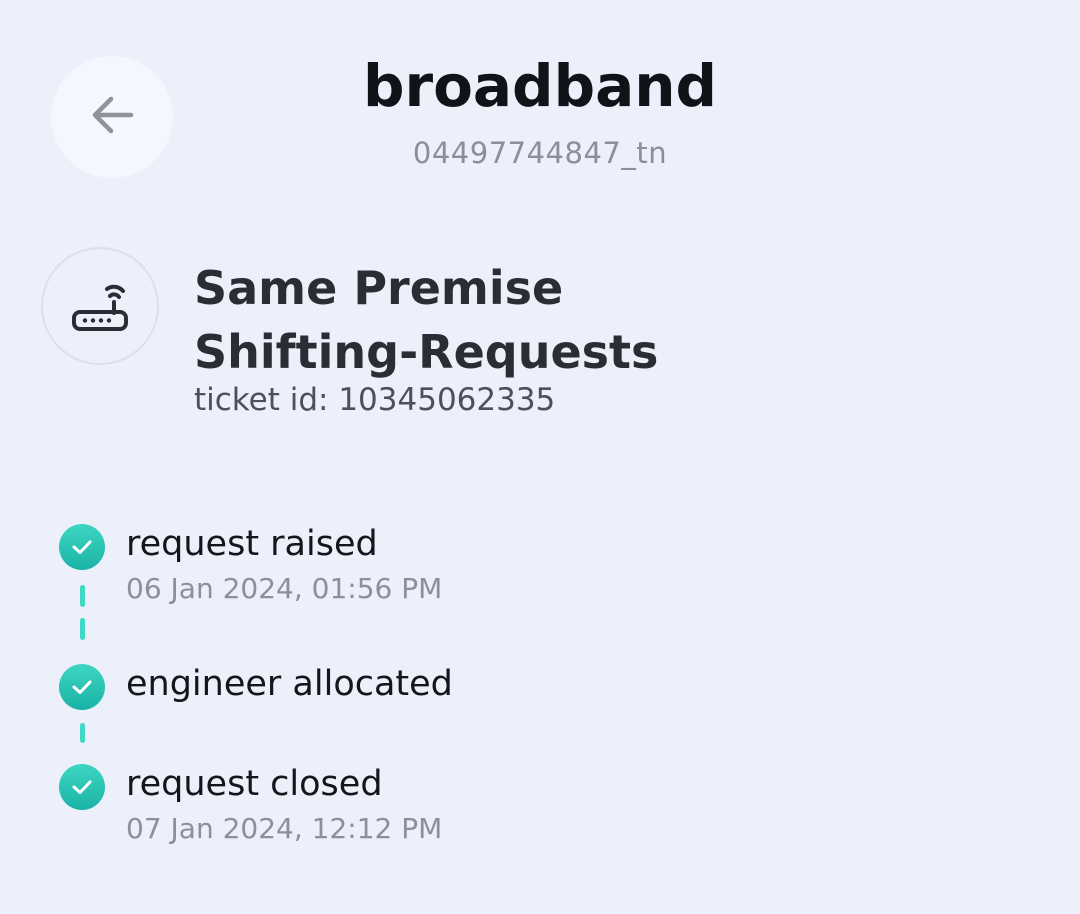 The image size is (1080, 914). I want to click on step-label: request raised, so click(252, 544).